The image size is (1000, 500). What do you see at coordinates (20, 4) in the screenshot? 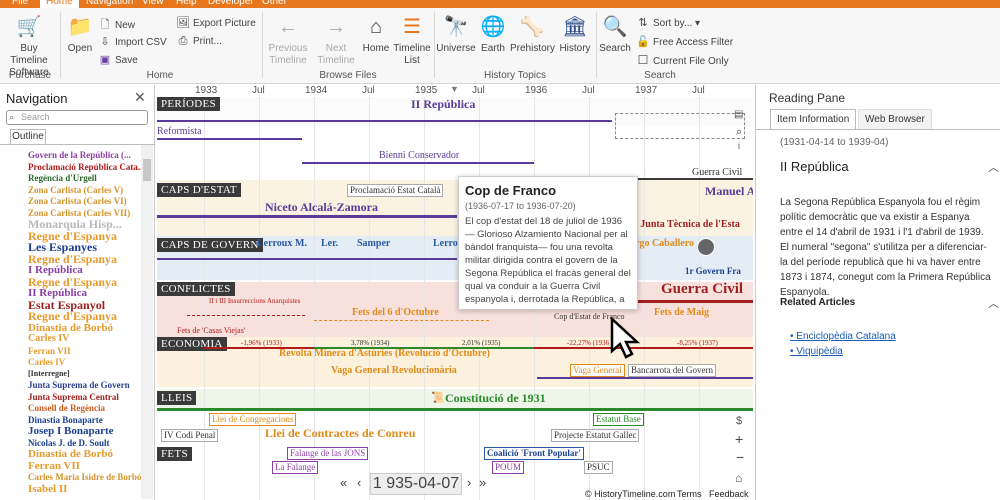
I see `menu-file: File` at bounding box center [20, 4].